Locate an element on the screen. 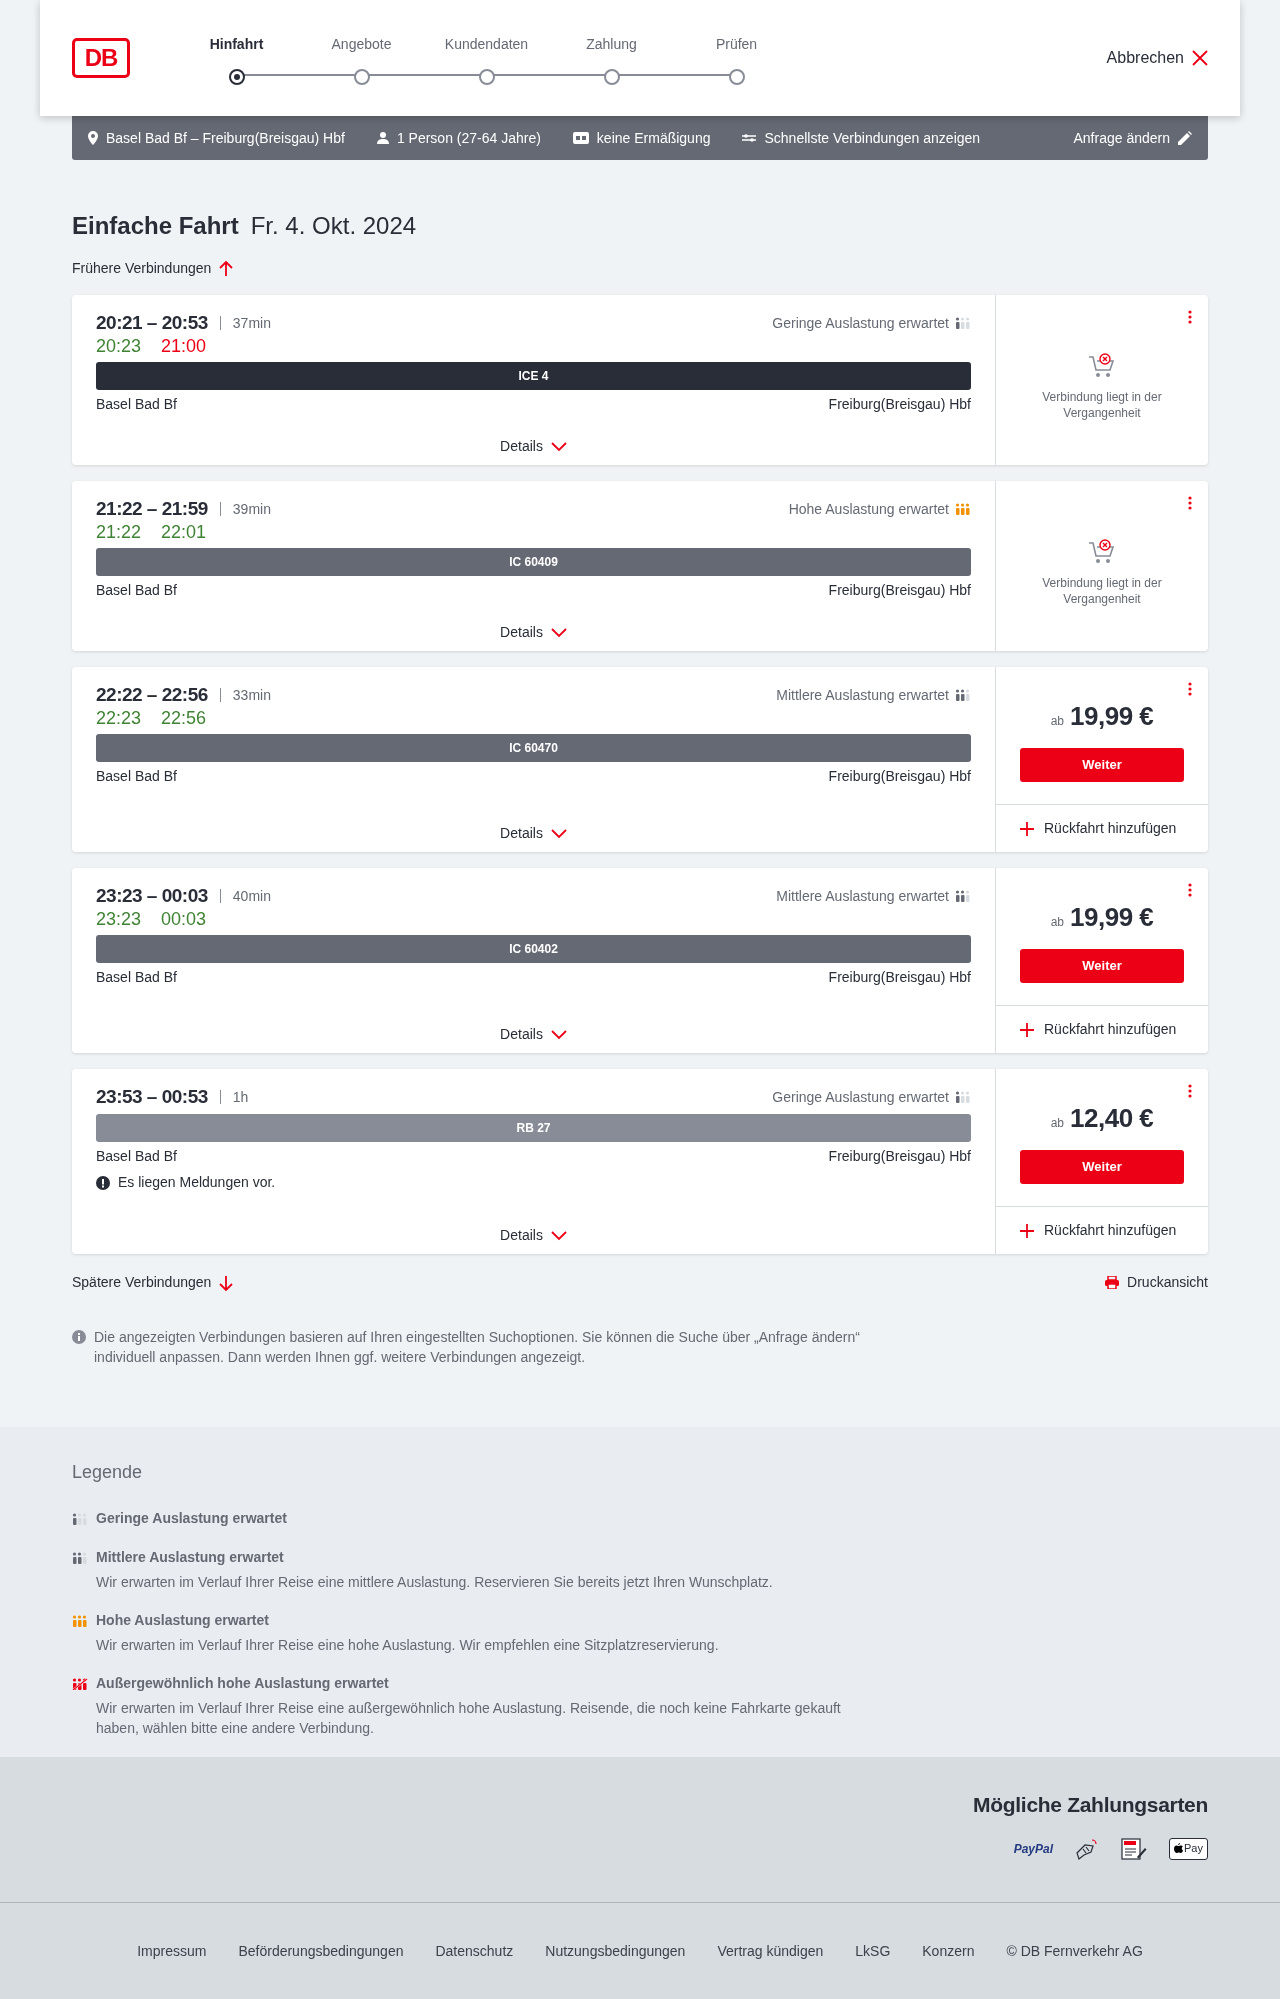  travel-date: Fr. 4. Okt. 2024 is located at coordinates (333, 226).